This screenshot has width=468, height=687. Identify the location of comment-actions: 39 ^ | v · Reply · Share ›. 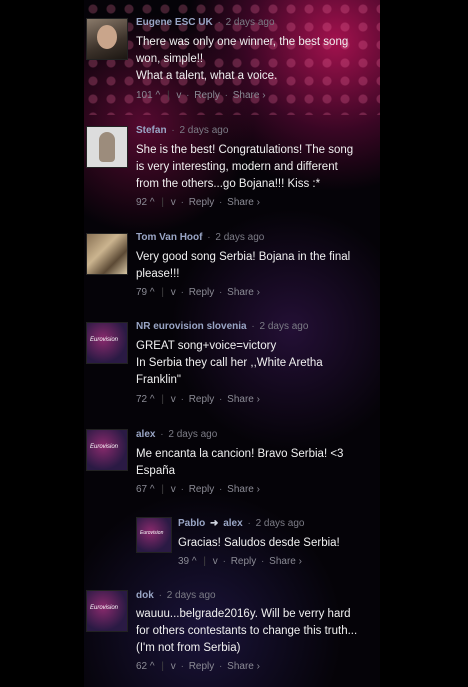
(240, 561).